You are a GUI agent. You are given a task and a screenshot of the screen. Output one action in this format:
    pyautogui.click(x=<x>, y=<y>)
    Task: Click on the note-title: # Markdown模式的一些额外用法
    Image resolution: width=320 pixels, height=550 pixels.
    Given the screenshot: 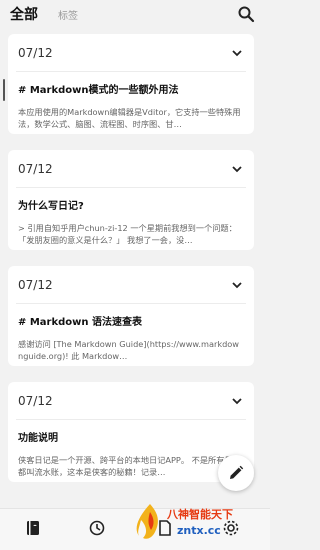 What is the action you would take?
    pyautogui.click(x=98, y=90)
    